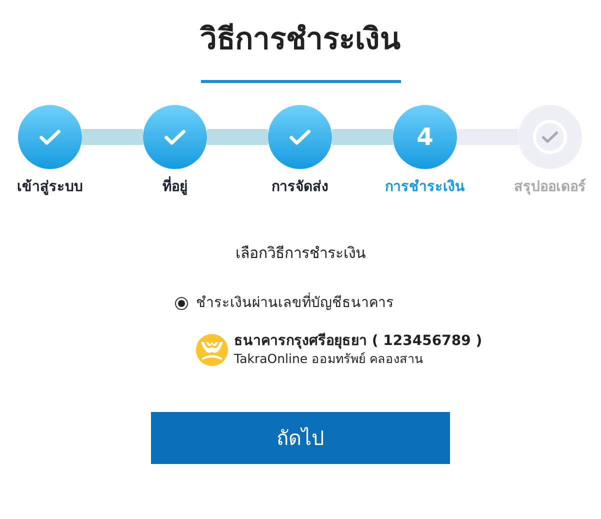 The width and height of the screenshot is (601, 519). Describe the element at coordinates (212, 350) in the screenshot. I see `bank-logo-icon` at that location.